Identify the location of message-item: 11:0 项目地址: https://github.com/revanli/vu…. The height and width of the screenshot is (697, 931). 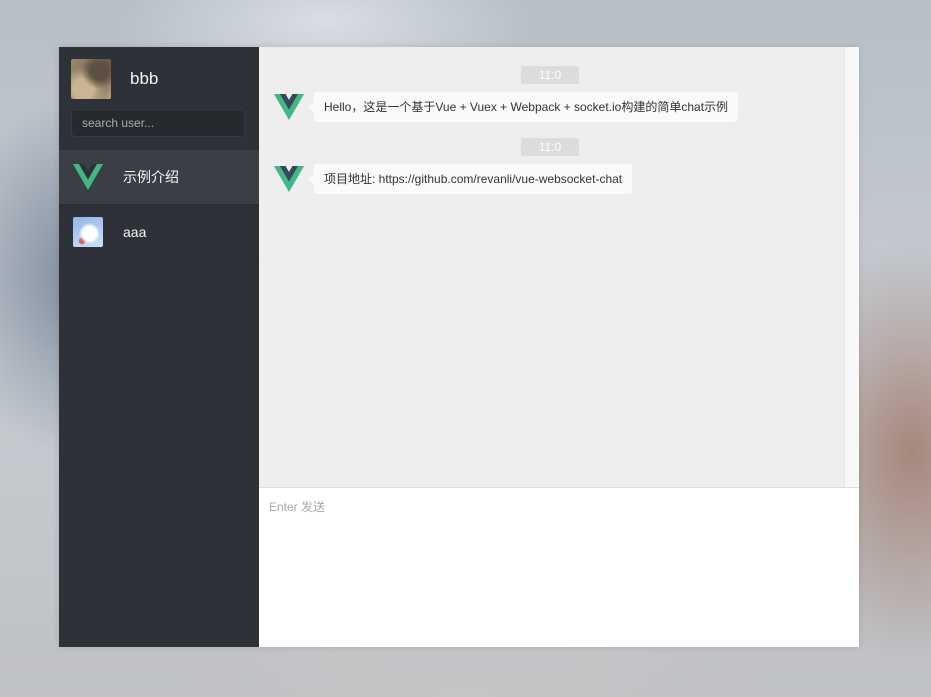
(549, 166).